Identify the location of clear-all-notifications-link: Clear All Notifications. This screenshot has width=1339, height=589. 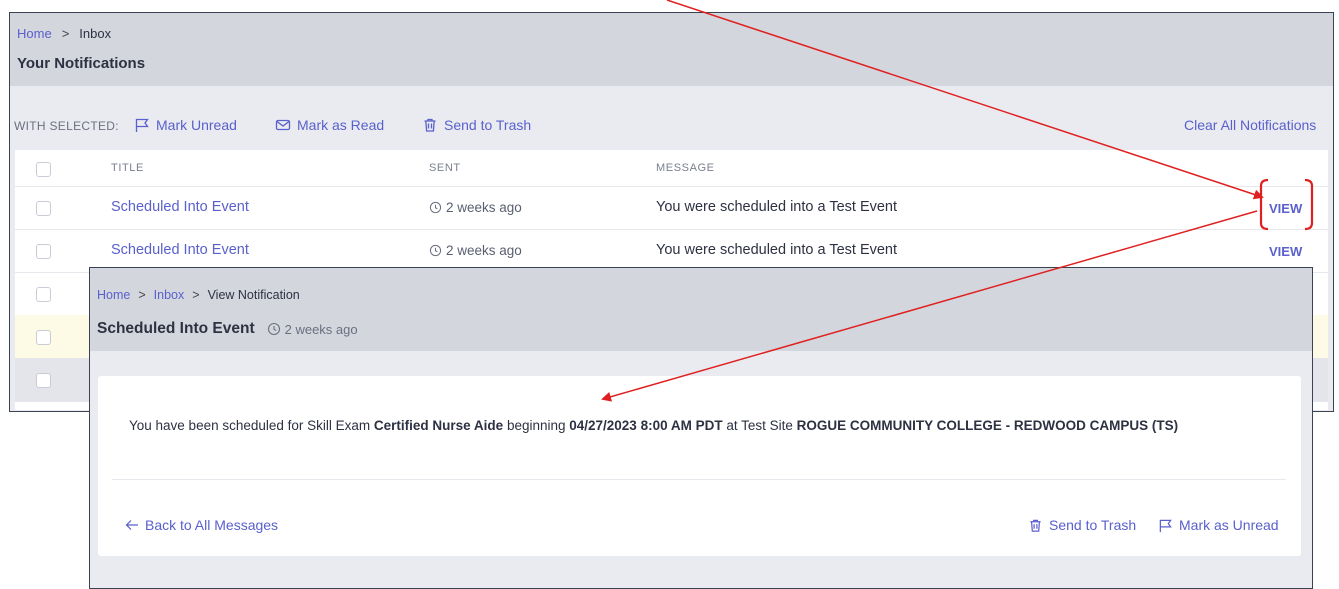
(1250, 125).